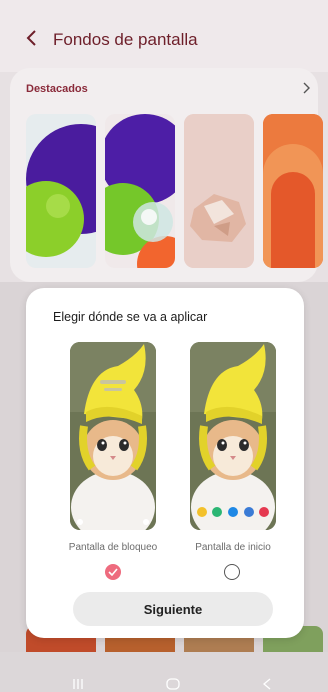  I want to click on dialog-title: Elegir dónde se va a aplicar, so click(130, 317).